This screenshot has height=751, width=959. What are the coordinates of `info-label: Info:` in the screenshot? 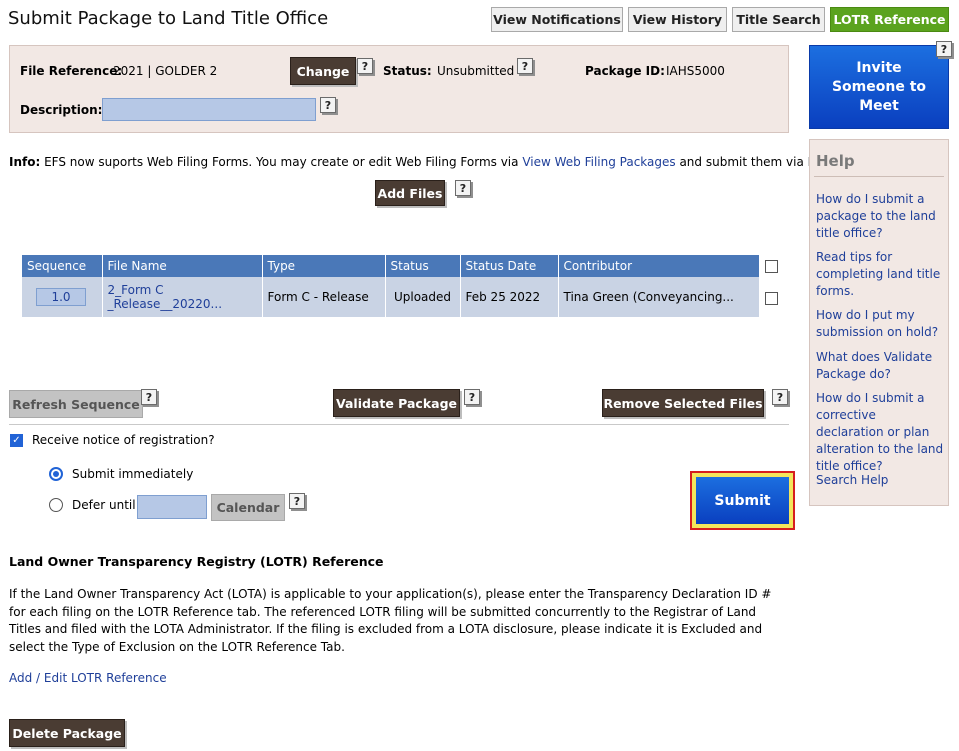 It's located at (25, 162).